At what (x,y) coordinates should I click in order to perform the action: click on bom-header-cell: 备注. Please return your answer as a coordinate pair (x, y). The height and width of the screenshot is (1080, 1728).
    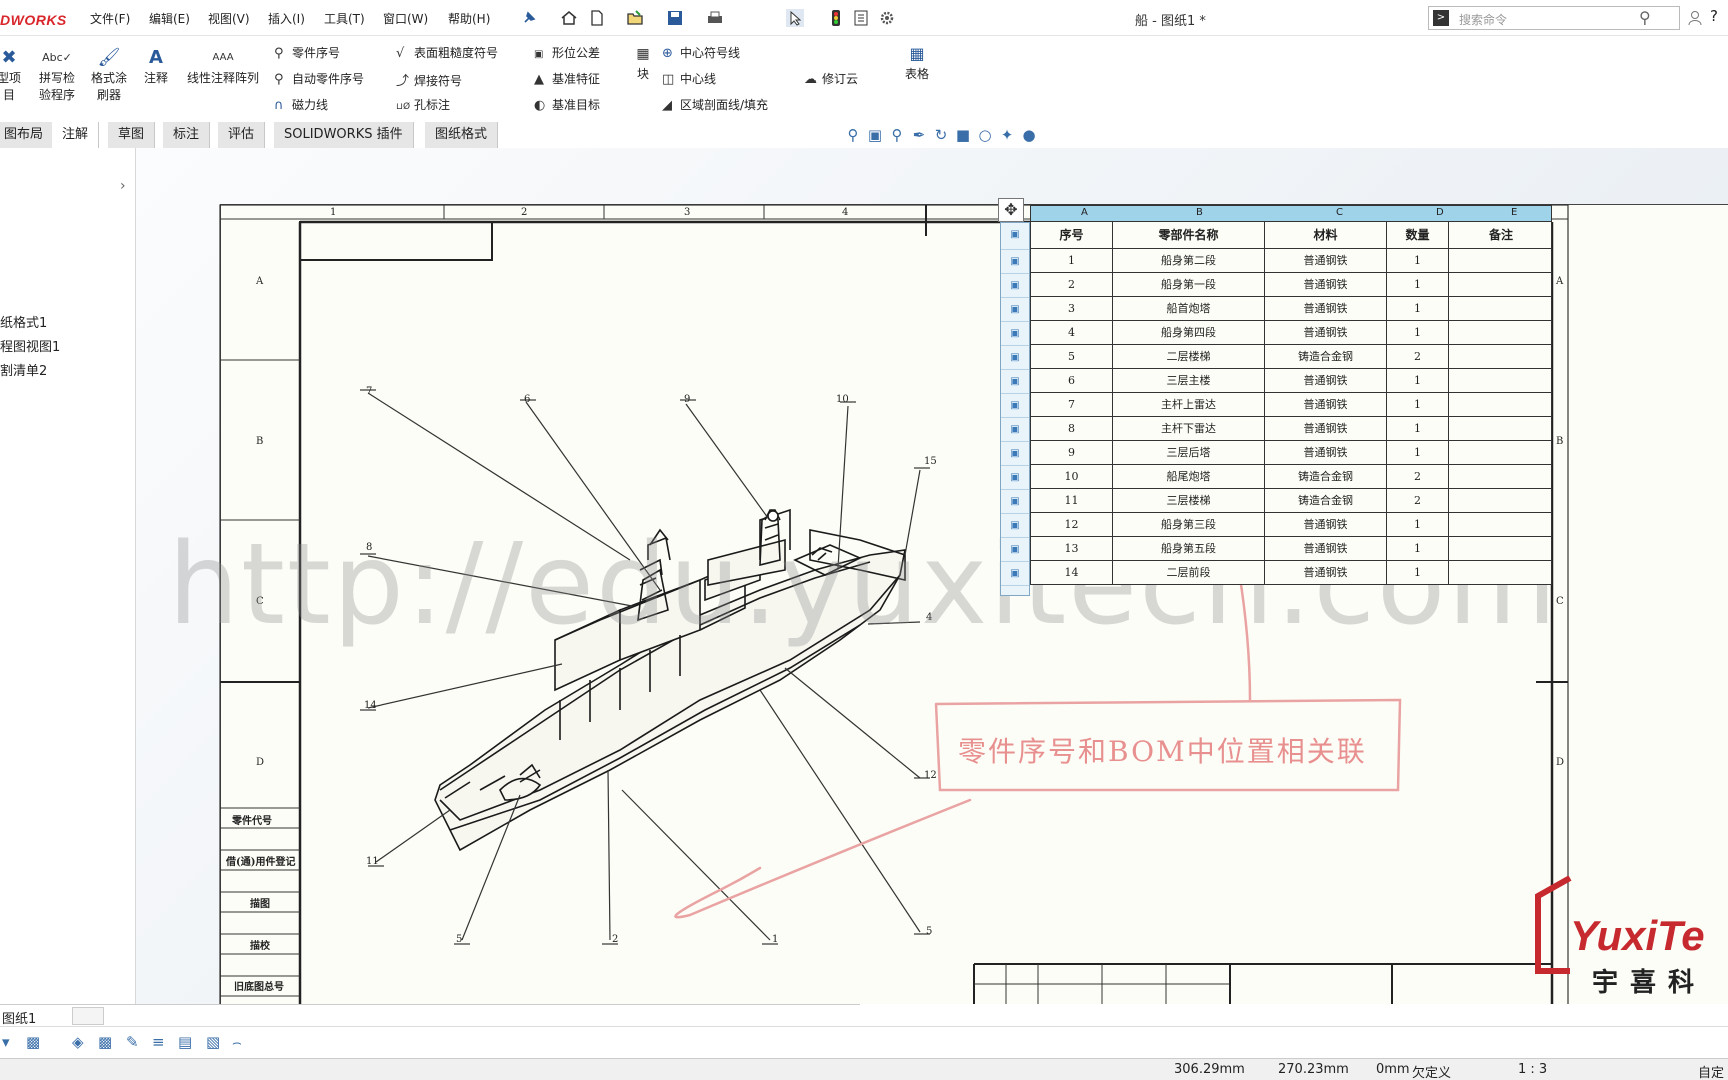
    Looking at the image, I should click on (1501, 235).